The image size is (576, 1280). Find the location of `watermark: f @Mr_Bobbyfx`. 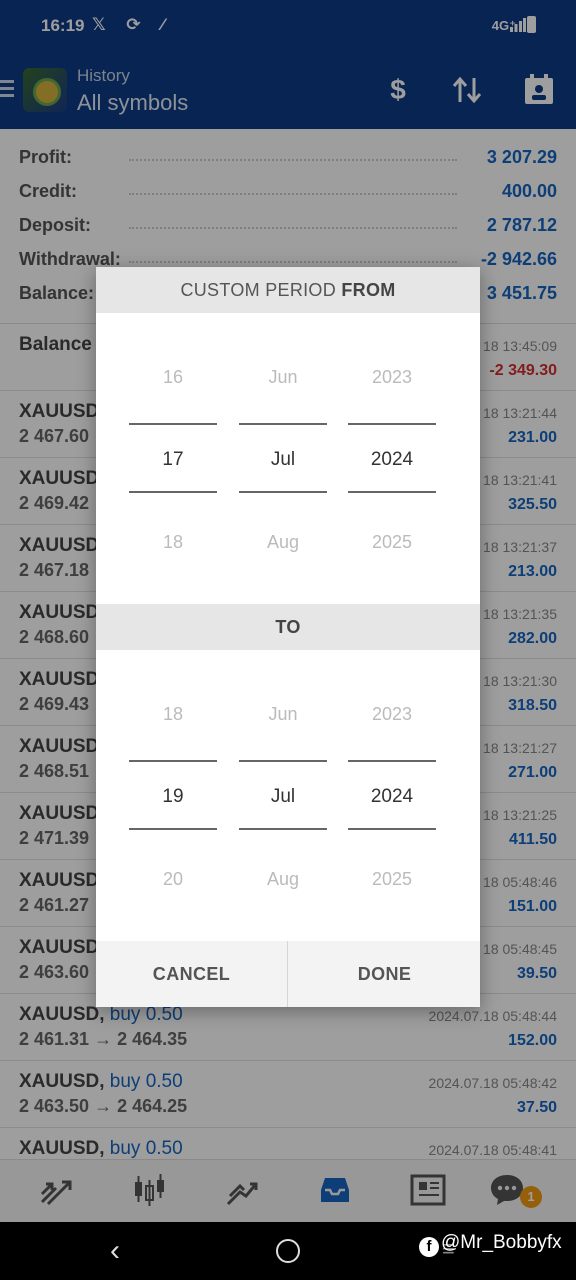

watermark: f @Mr_Bobbyfx is located at coordinates (490, 1244).